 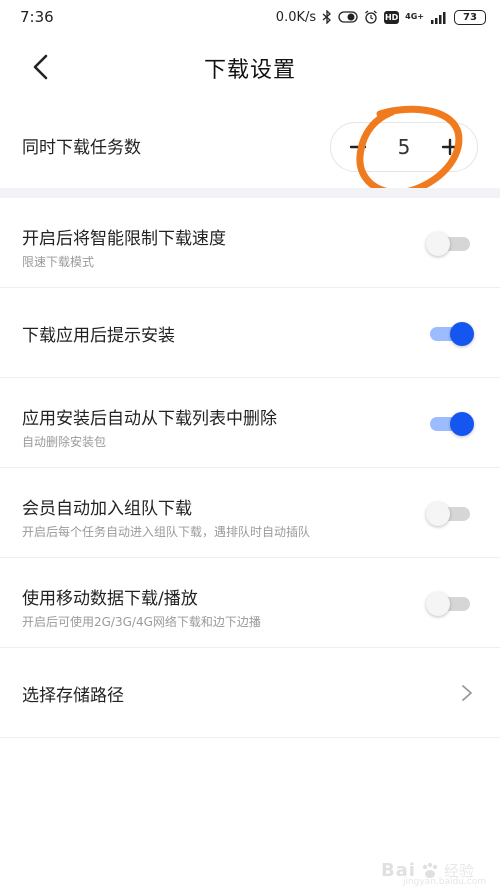 What do you see at coordinates (58, 262) in the screenshot?
I see `setting-description: 限速下载模式` at bounding box center [58, 262].